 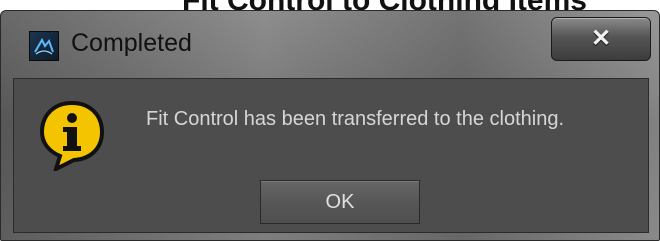 I want to click on info-icon, so click(x=72, y=136).